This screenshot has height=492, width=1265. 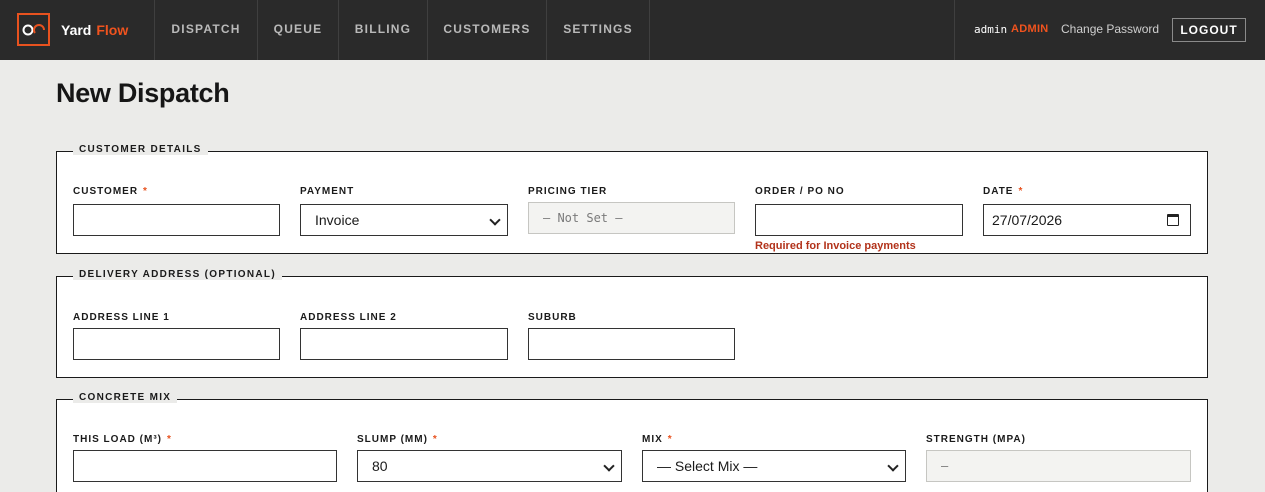 What do you see at coordinates (976, 439) in the screenshot?
I see `strength-label: STRENGTH (MPA)` at bounding box center [976, 439].